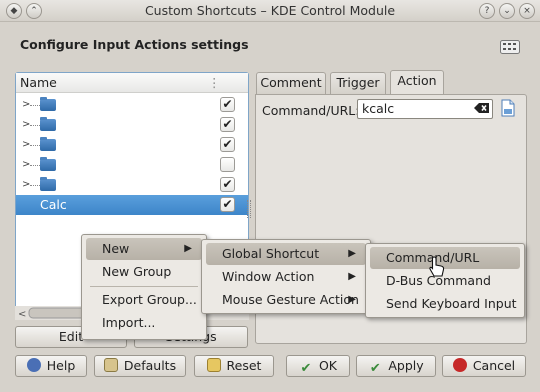  I want to click on menu-item-label: Window Action, so click(268, 276).